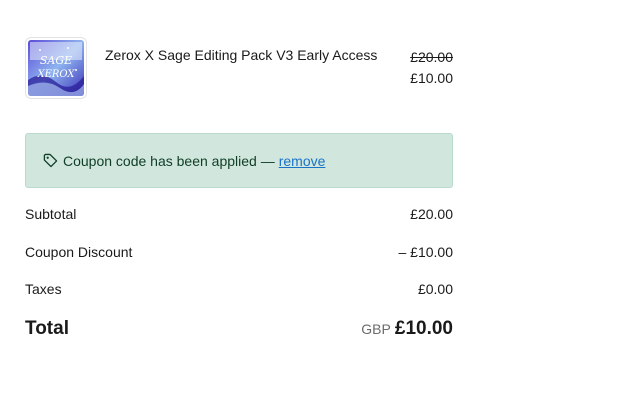 The height and width of the screenshot is (413, 627). What do you see at coordinates (79, 252) in the screenshot?
I see `discount-label: Coupon Discount` at bounding box center [79, 252].